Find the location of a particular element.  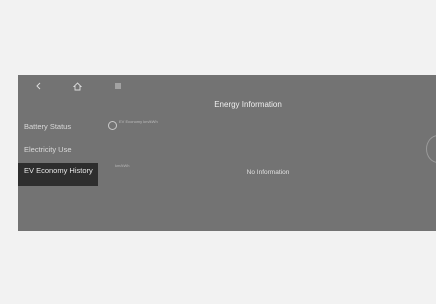

ev-icon is located at coordinates (112, 125).